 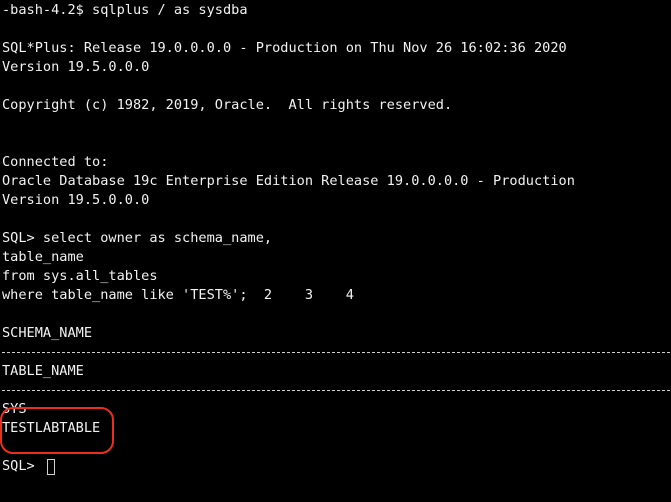 What do you see at coordinates (43, 257) in the screenshot?
I see `sql-query-line-2: table_name` at bounding box center [43, 257].